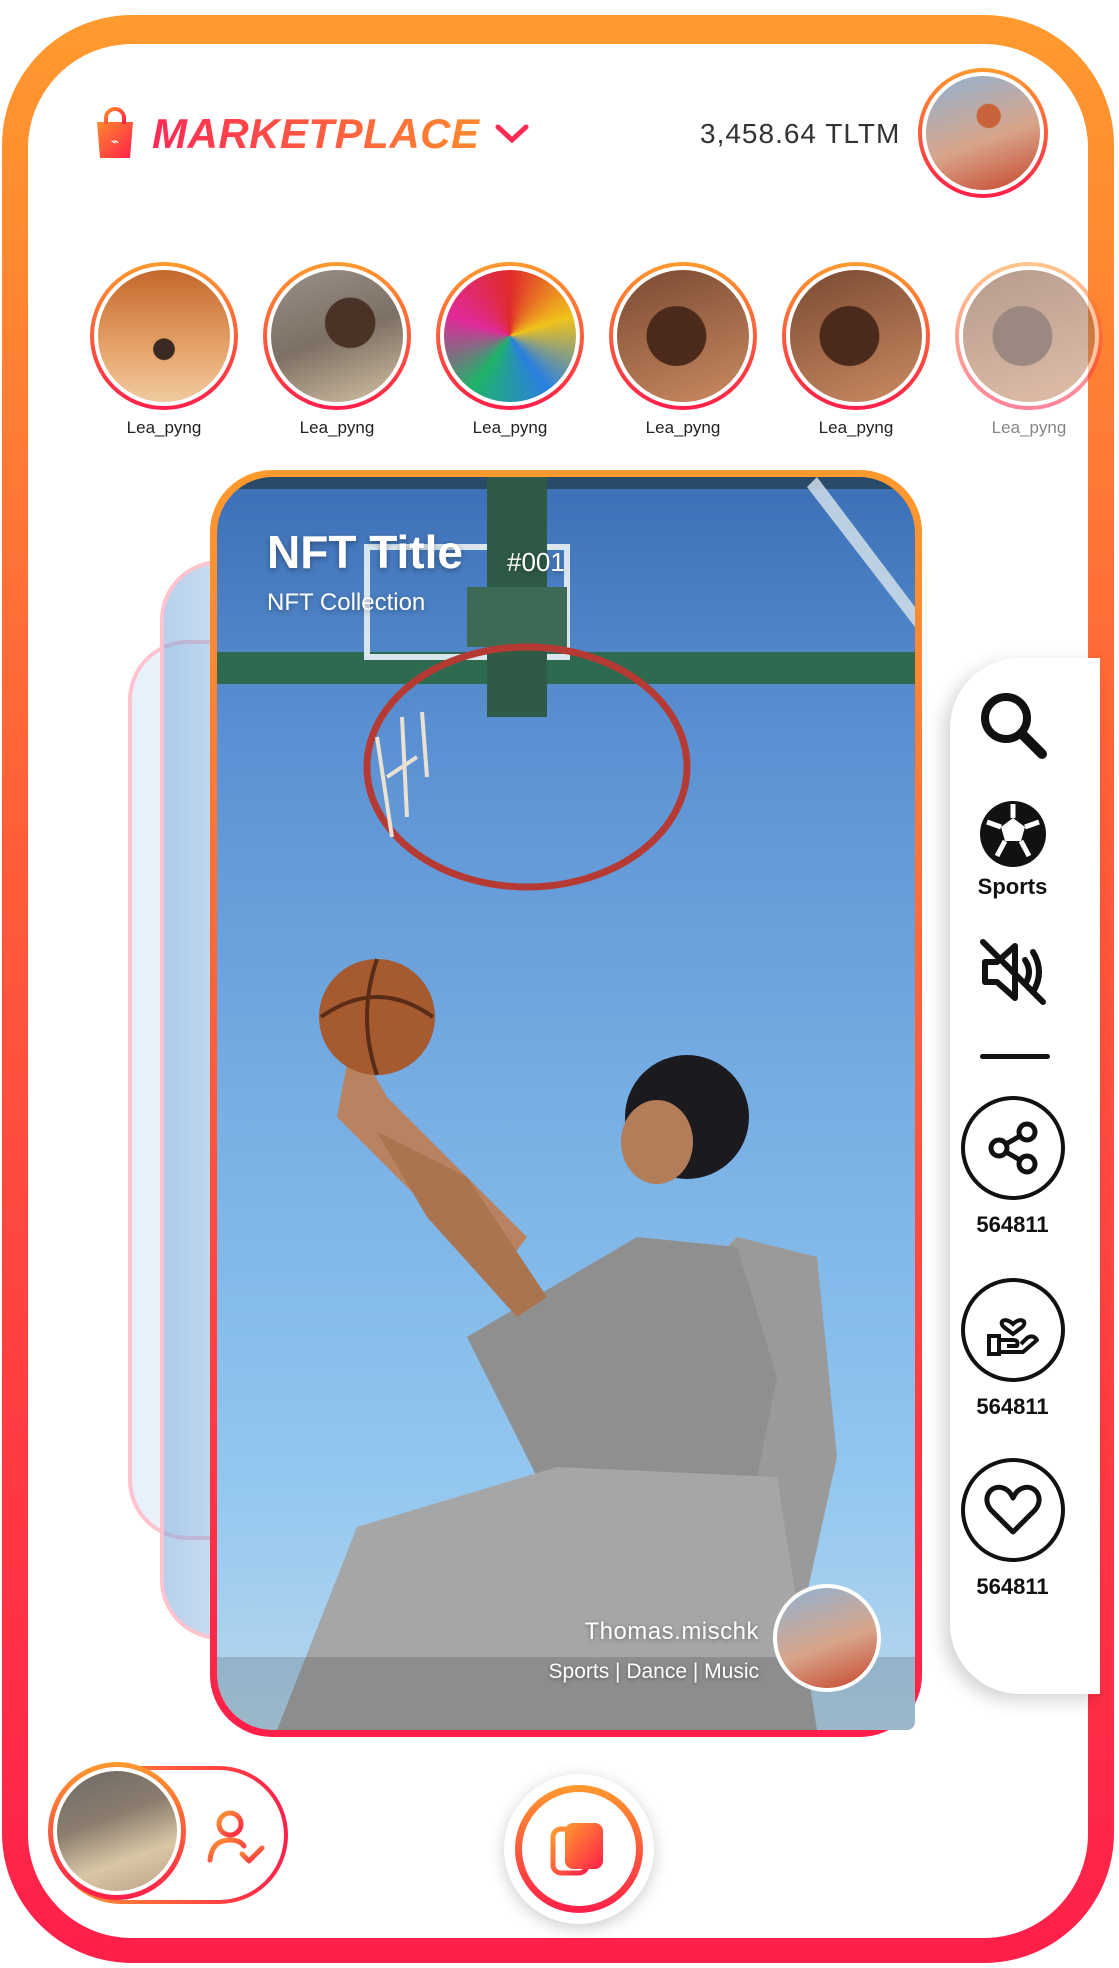  I want to click on side-action-panel: Sports 564811 564811 564811, so click(1025, 1176).